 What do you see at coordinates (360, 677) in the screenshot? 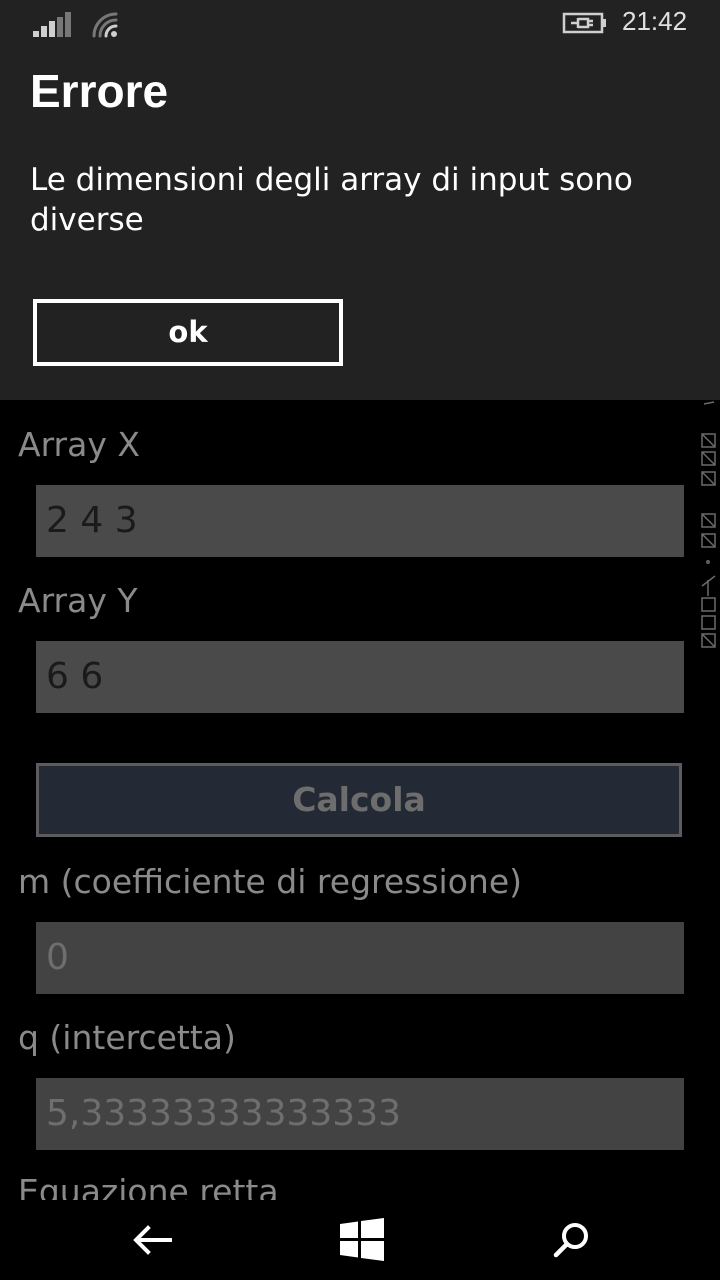
I see `array-y-input: 6 6` at bounding box center [360, 677].